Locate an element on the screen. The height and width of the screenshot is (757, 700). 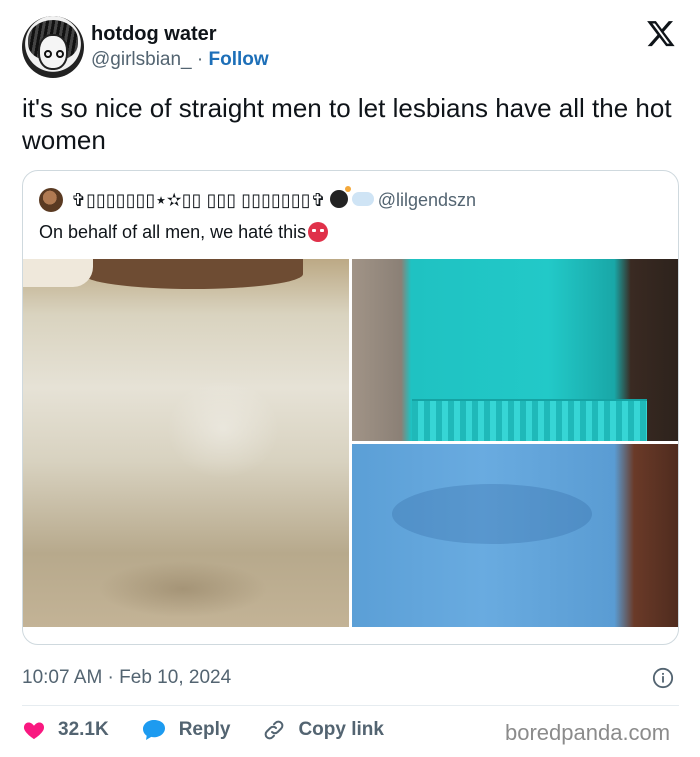
info-icon is located at coordinates (663, 678).